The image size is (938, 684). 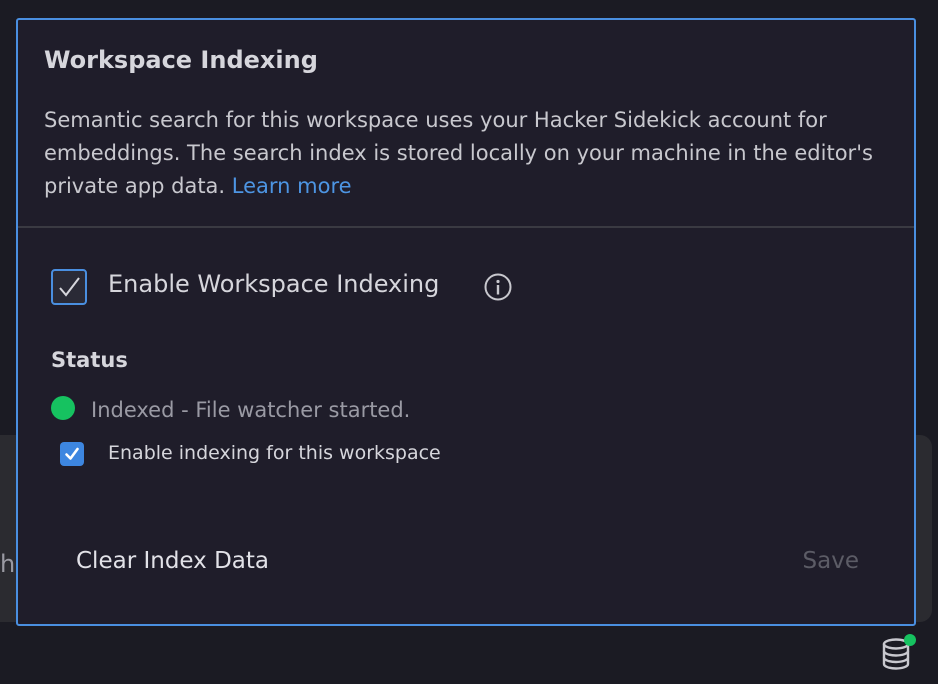 What do you see at coordinates (274, 453) in the screenshot?
I see `workspace-indexing-label: Enable indexing for this workspace` at bounding box center [274, 453].